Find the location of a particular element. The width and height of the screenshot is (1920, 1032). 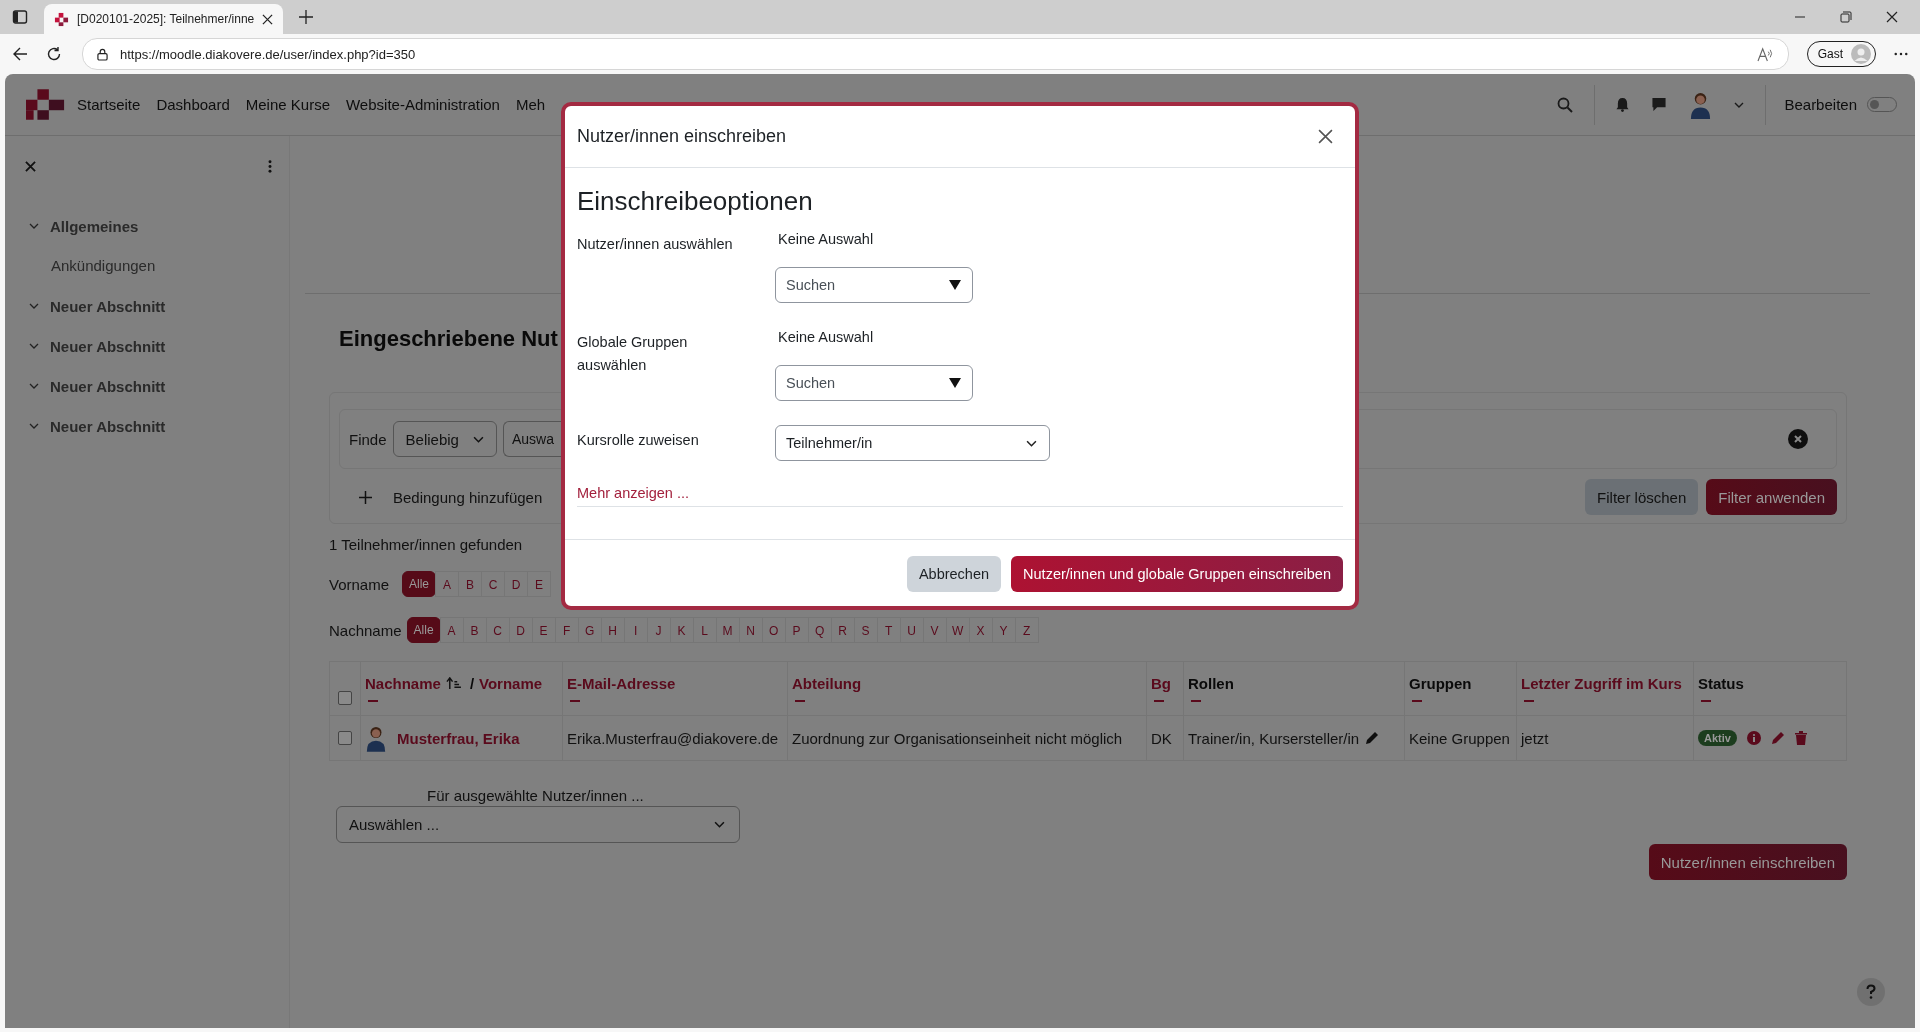

remove-icon is located at coordinates (1798, 439).